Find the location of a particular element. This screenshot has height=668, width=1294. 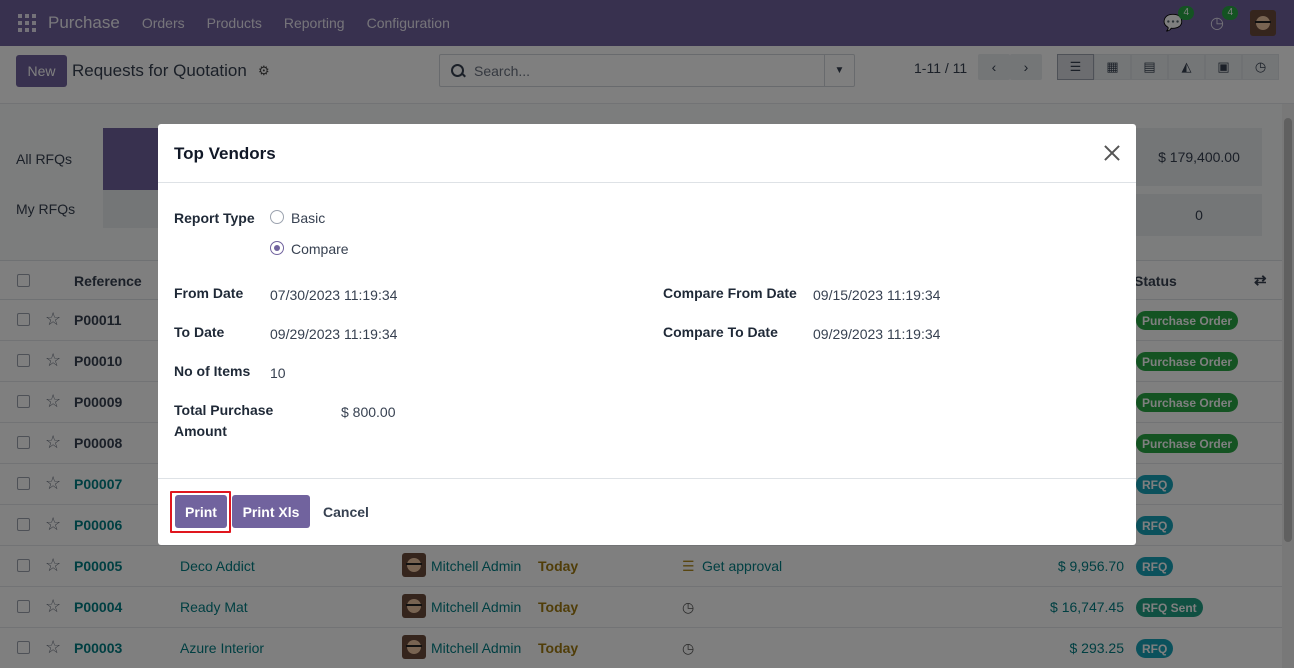

compare-from-date-field: 09/15/2023 11:19:34 is located at coordinates (876, 295).